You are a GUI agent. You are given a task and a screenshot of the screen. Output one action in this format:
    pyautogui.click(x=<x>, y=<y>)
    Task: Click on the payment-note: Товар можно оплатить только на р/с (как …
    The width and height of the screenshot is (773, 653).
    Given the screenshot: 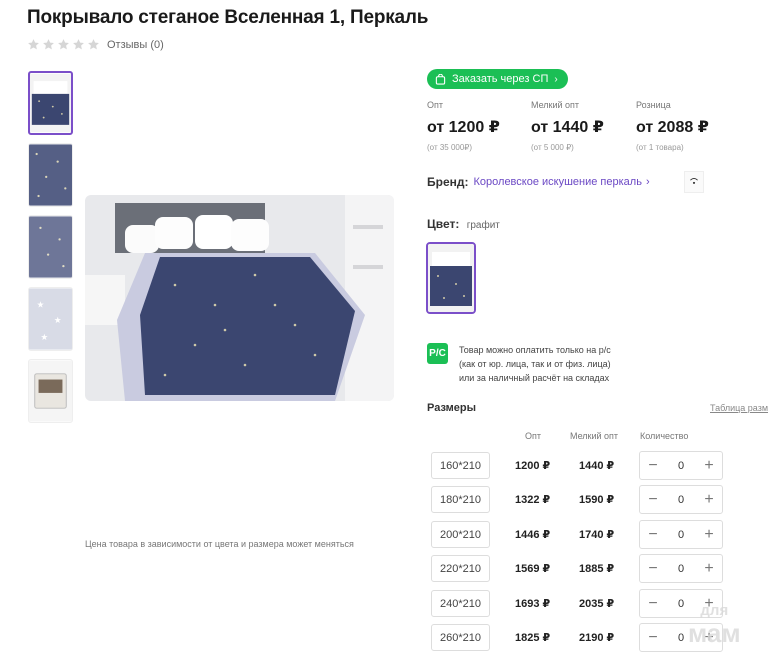 What is the action you would take?
    pyautogui.click(x=535, y=364)
    